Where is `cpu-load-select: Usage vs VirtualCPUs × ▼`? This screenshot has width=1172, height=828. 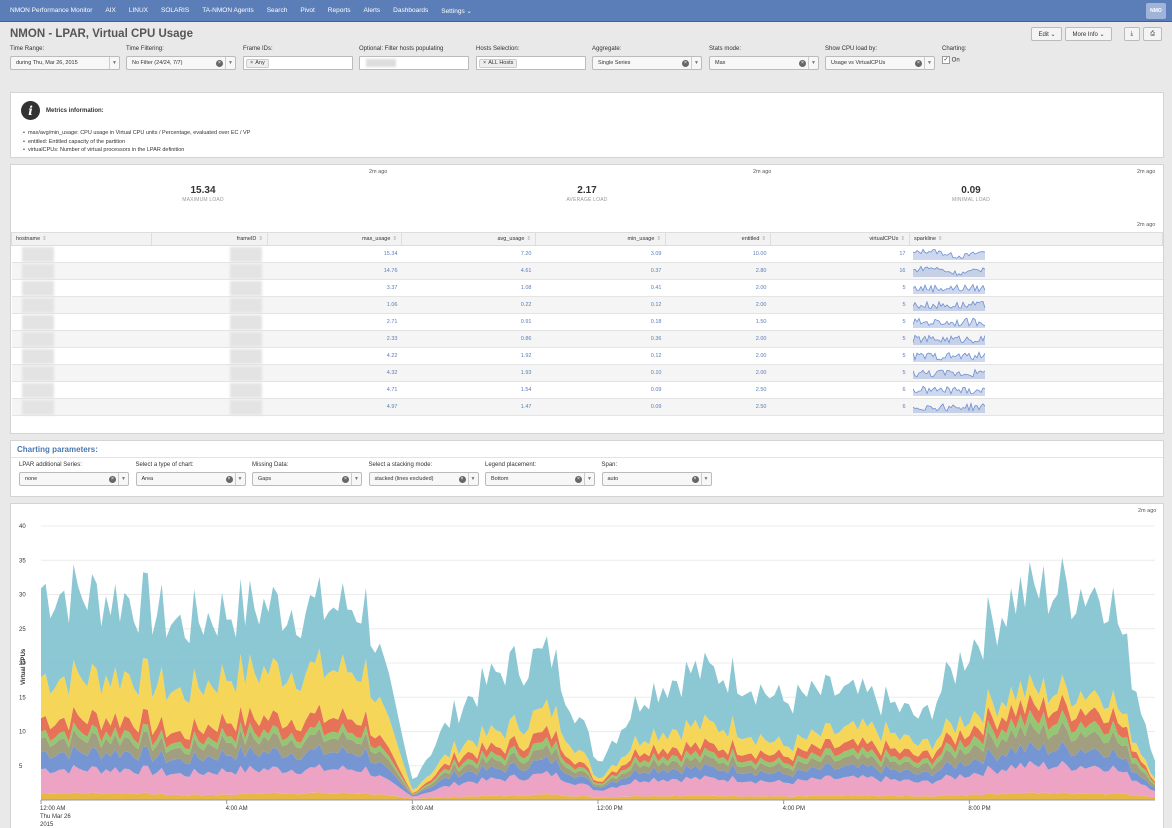
cpu-load-select: Usage vs VirtualCPUs × ▼ is located at coordinates (880, 63).